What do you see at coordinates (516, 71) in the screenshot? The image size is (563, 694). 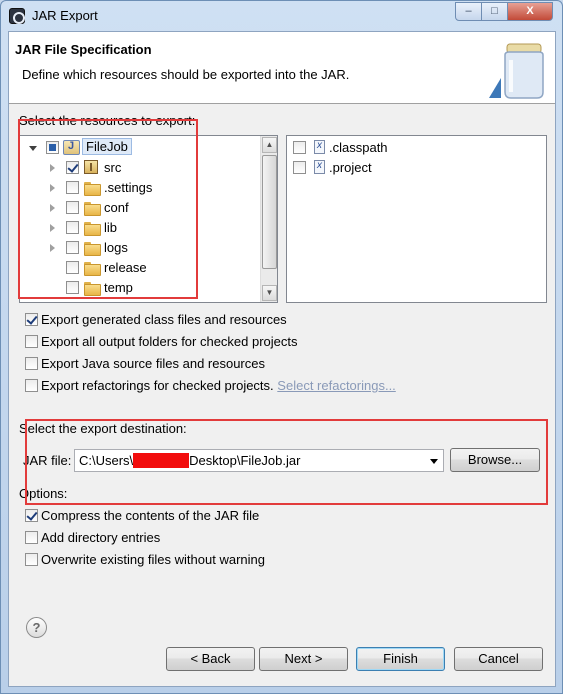 I see `jar-icon` at bounding box center [516, 71].